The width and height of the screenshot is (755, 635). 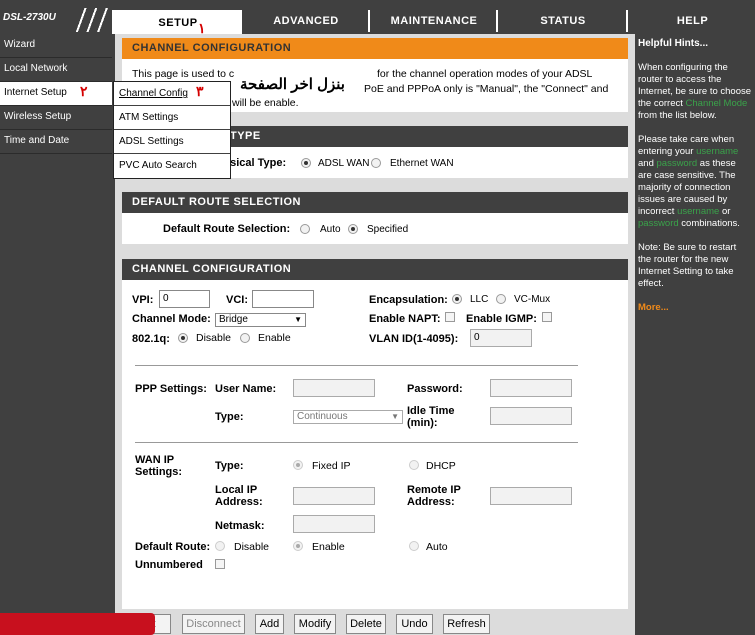 I want to click on ppp-type-label: Type:, so click(x=229, y=417).